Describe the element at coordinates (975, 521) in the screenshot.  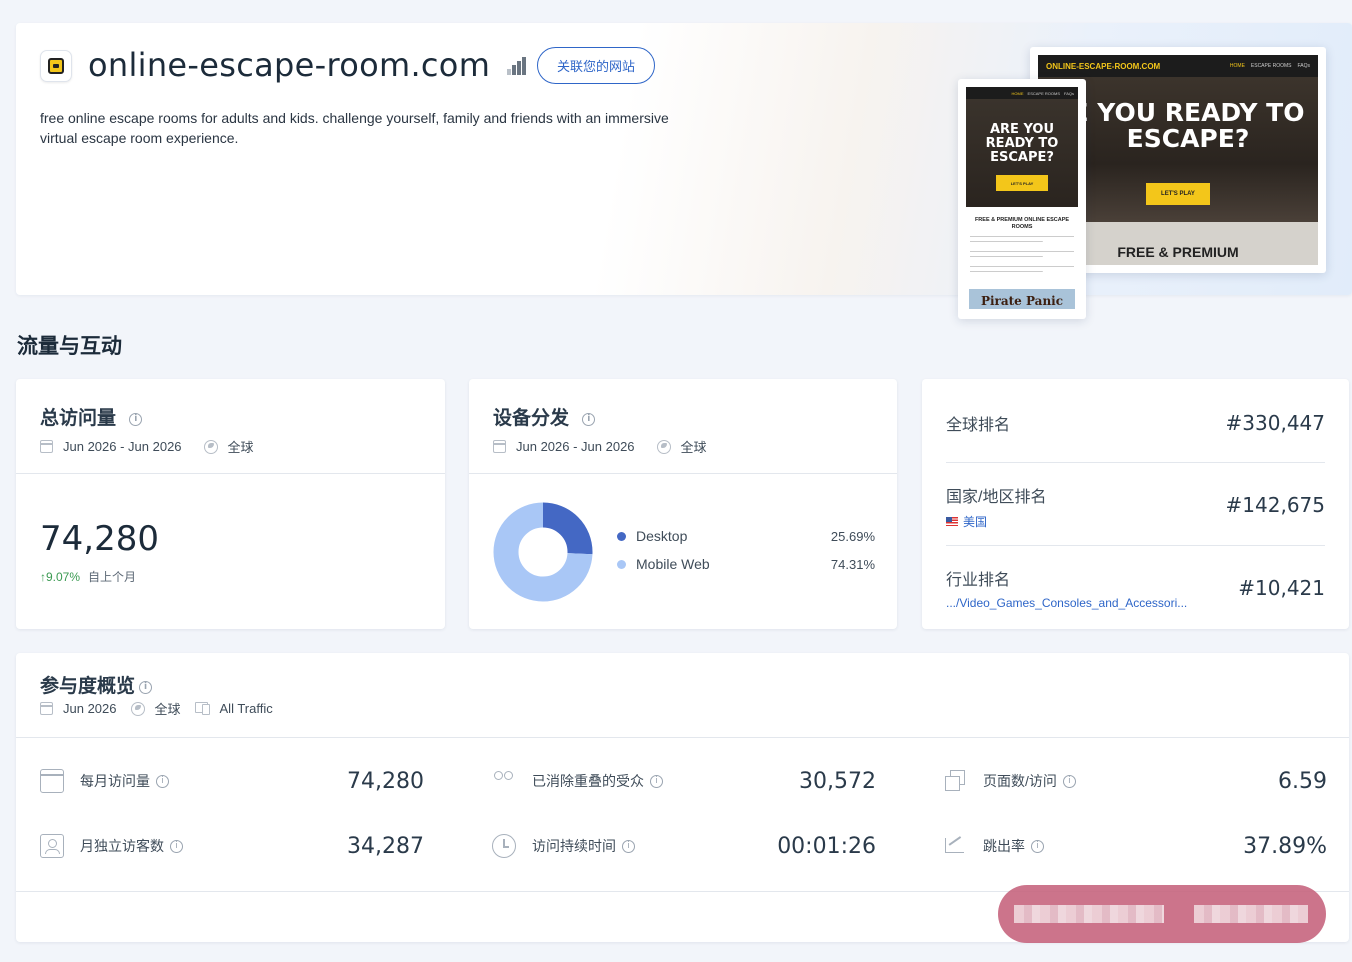
I see `country-name-link: 美国` at that location.